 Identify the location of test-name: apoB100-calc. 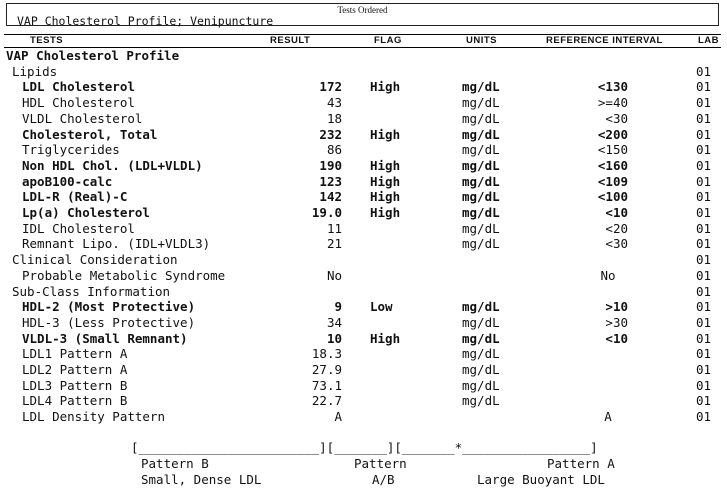
(67, 181).